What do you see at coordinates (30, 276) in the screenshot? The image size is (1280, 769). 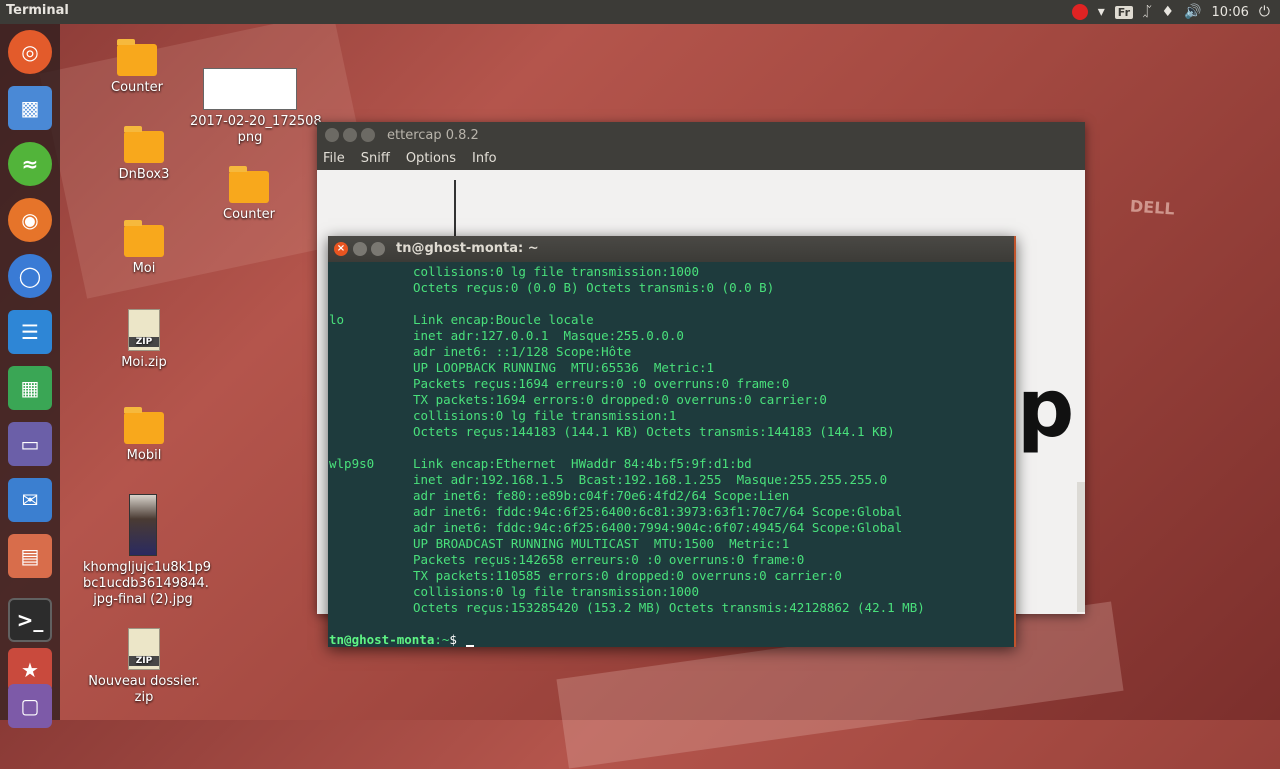 I see `chromium-icon: ◯` at bounding box center [30, 276].